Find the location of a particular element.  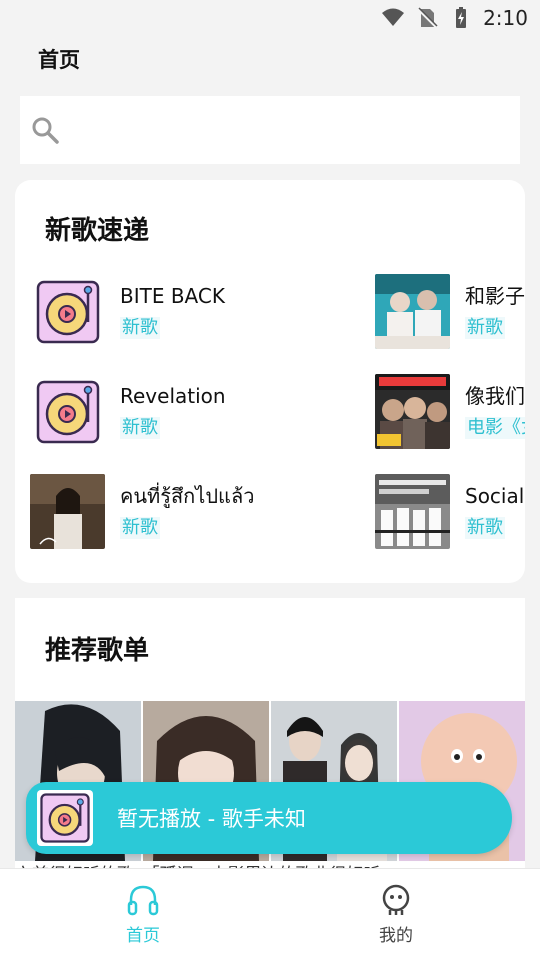

song-name: 像我们 is located at coordinates (495, 396).